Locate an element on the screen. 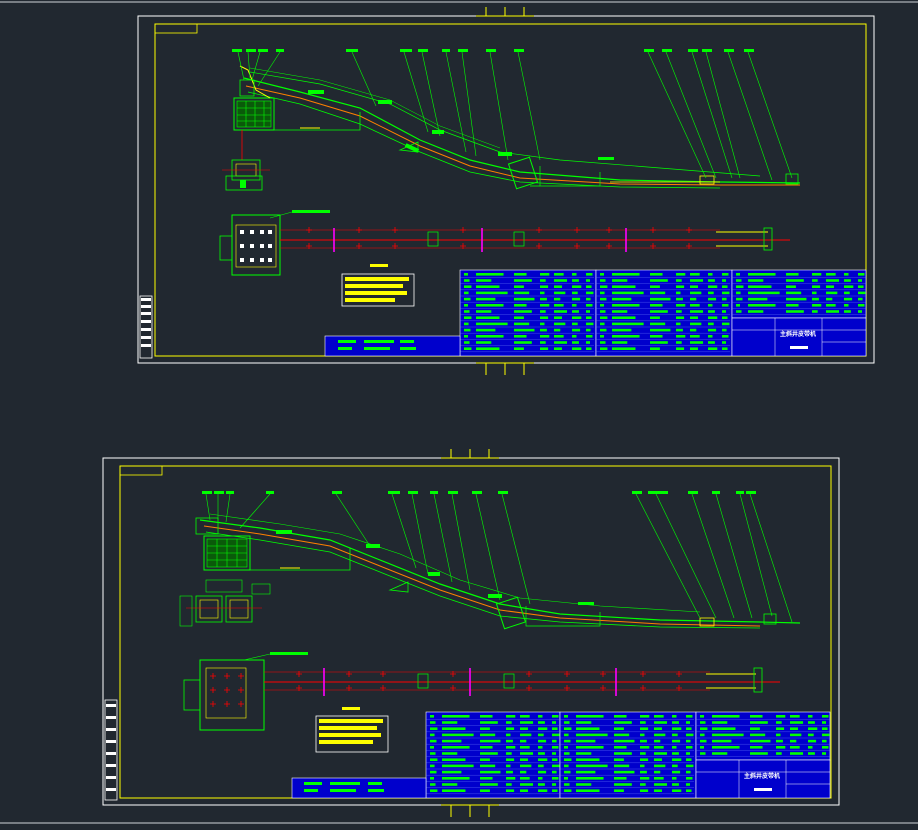  conveyor-plan-view is located at coordinates (504, 243).